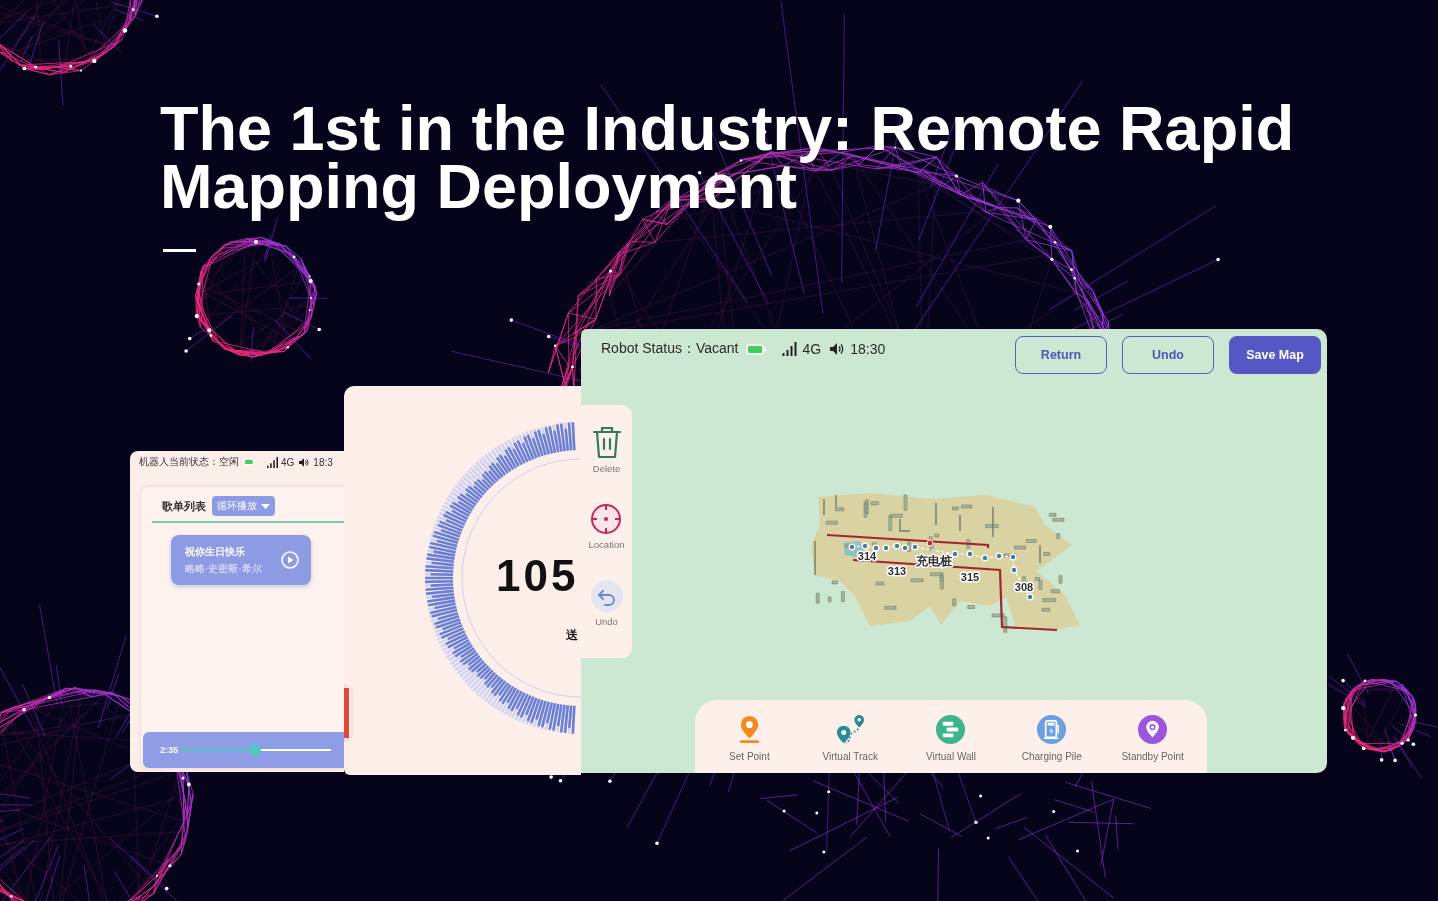 This screenshot has width=1438, height=901. Describe the element at coordinates (179, 250) in the screenshot. I see `title-accent-line` at that location.